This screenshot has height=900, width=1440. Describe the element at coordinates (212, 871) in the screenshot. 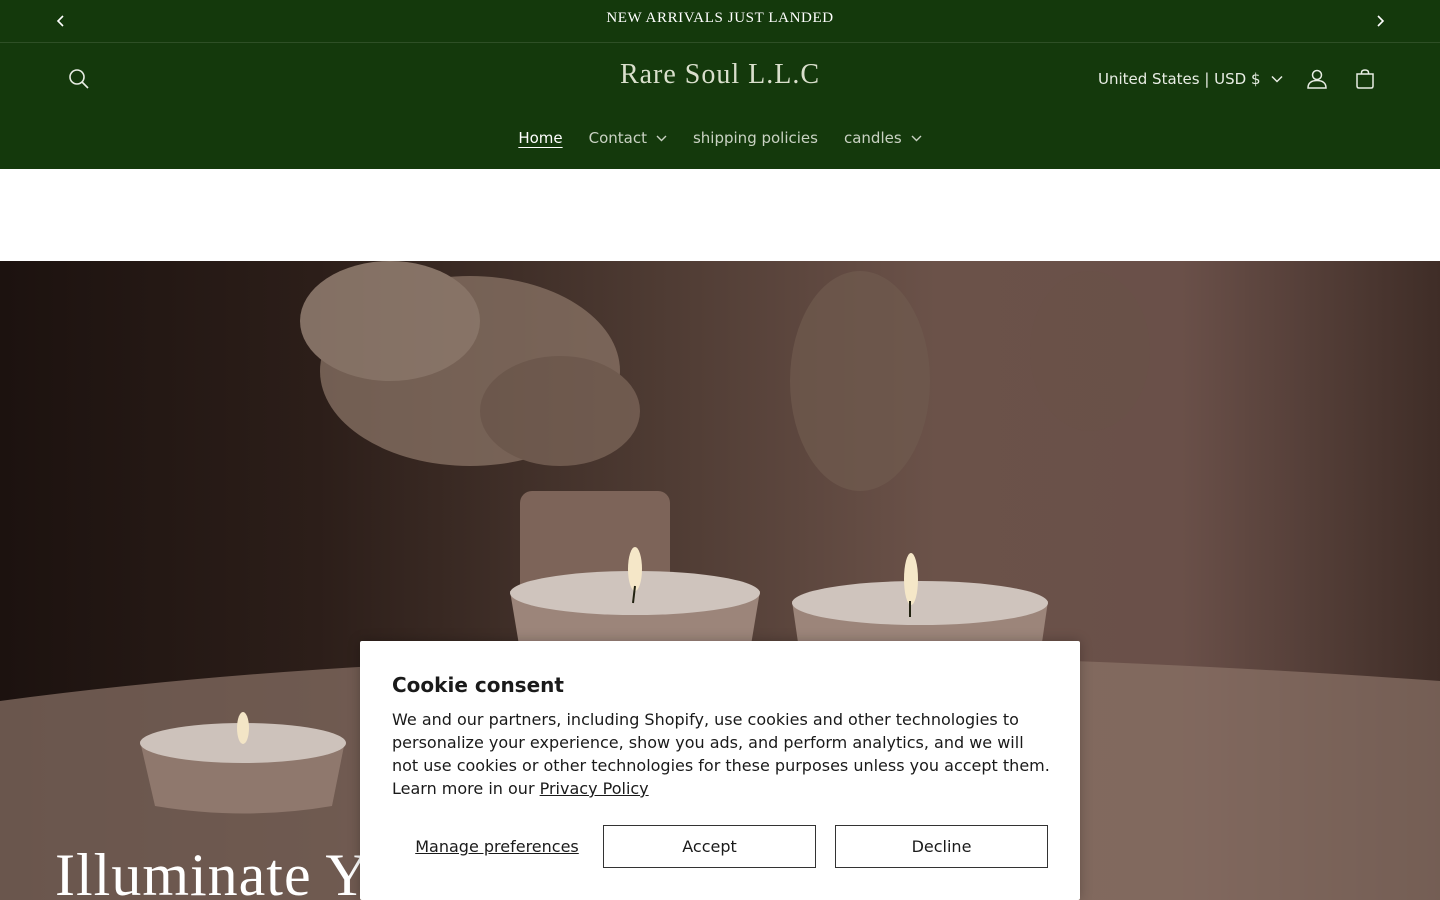

I see `hero-title: Illuminate Y` at that location.